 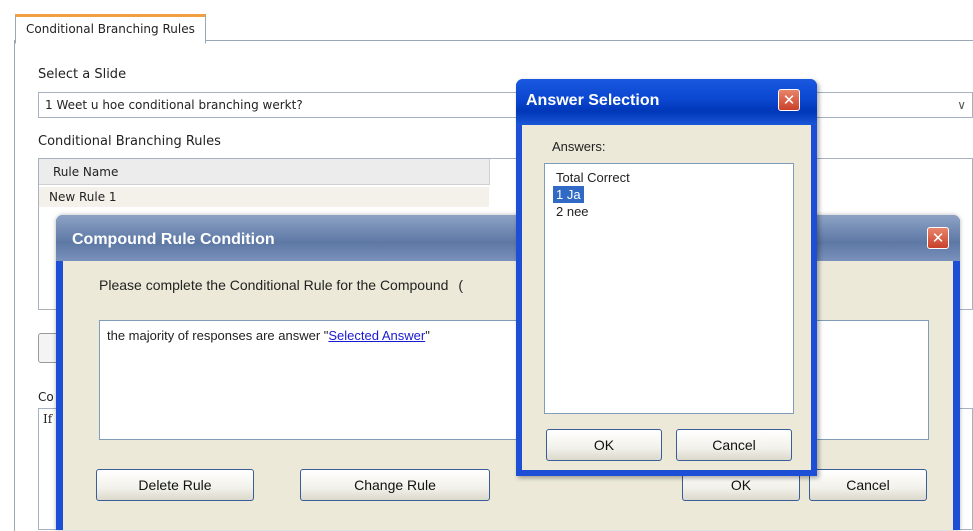 I want to click on compound-close-button: ✕, so click(x=938, y=238).